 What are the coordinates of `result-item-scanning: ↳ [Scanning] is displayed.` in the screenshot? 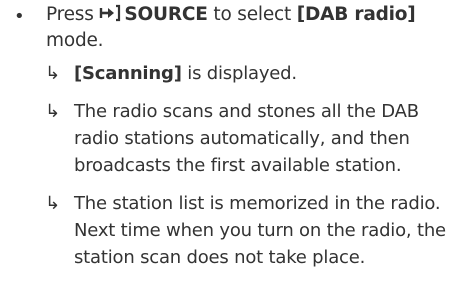 It's located at (247, 74).